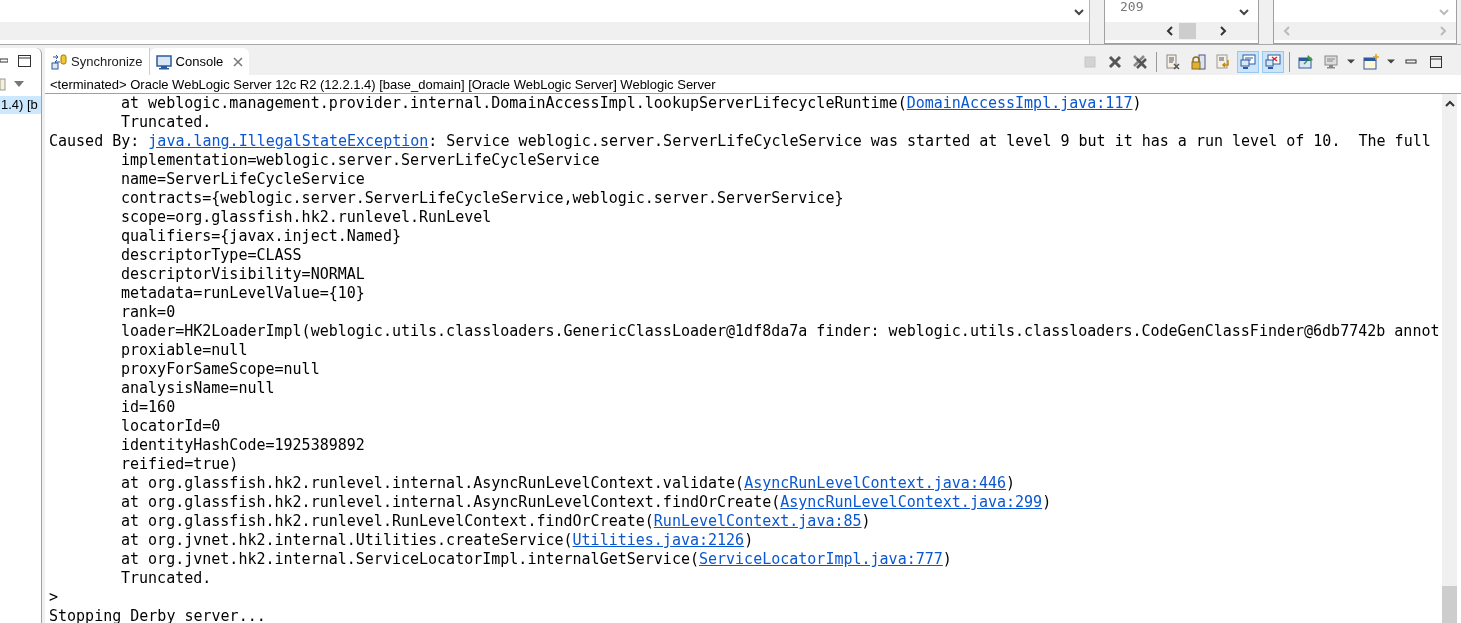 The image size is (1461, 623). What do you see at coordinates (360, 160) in the screenshot?
I see `console-line: implementation=weblogic.server.ServerLifeCycleService` at bounding box center [360, 160].